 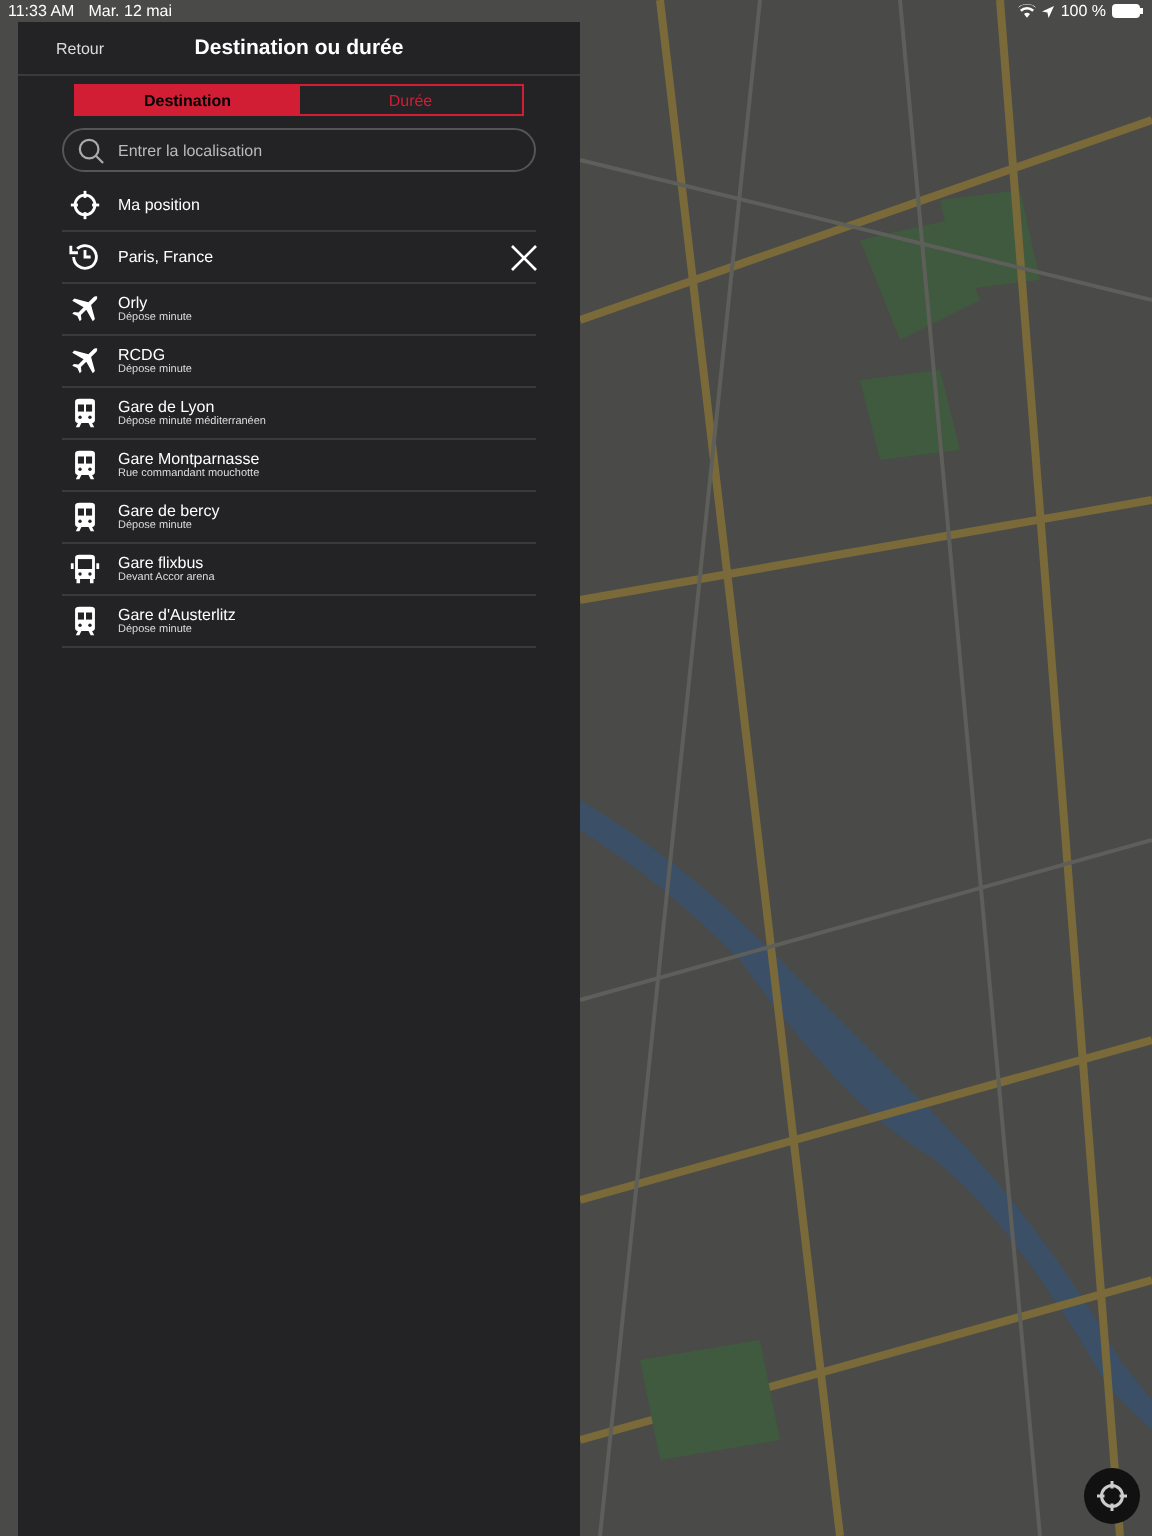 What do you see at coordinates (85, 257) in the screenshot?
I see `history-icon` at bounding box center [85, 257].